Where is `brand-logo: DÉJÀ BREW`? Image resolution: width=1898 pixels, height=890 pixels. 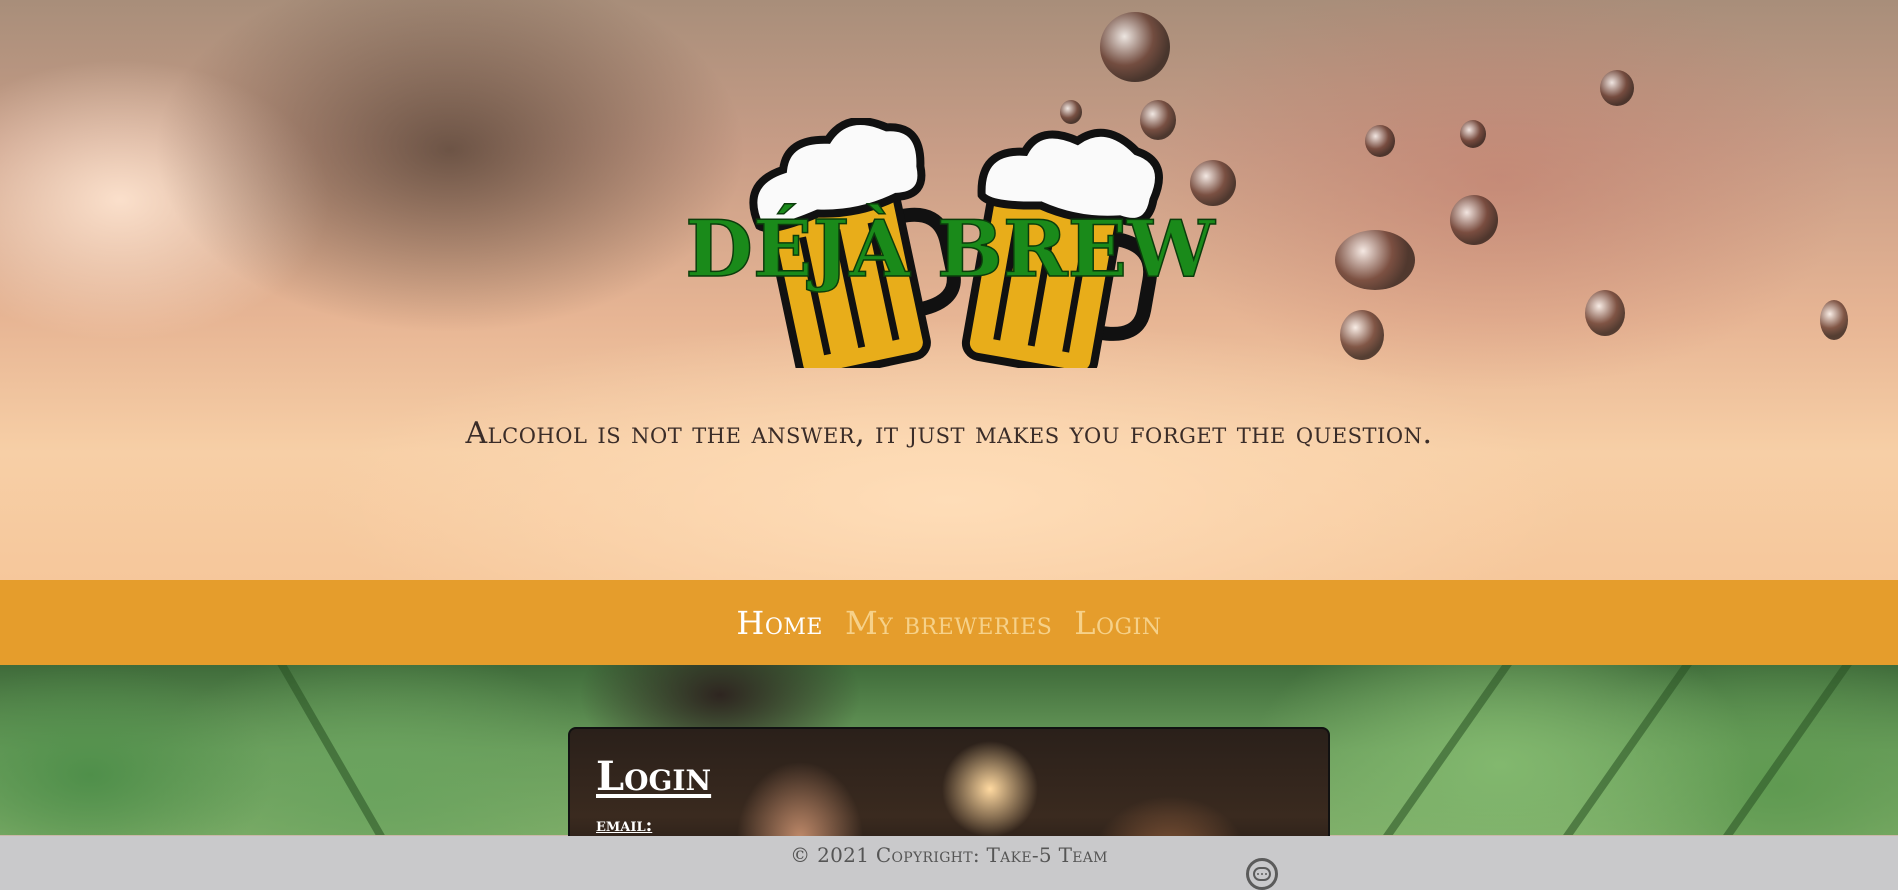
brand-logo: DÉJÀ BREW is located at coordinates (950, 243).